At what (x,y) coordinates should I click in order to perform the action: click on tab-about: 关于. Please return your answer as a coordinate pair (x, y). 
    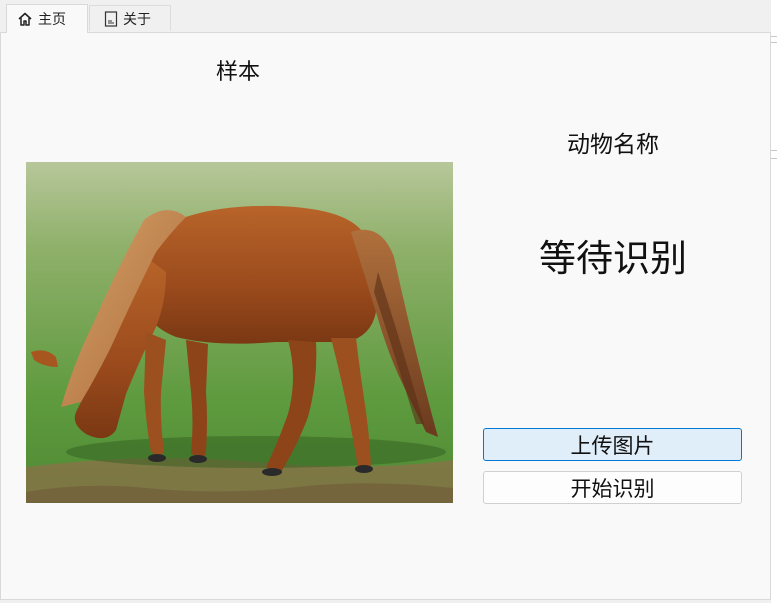
    Looking at the image, I should click on (130, 18).